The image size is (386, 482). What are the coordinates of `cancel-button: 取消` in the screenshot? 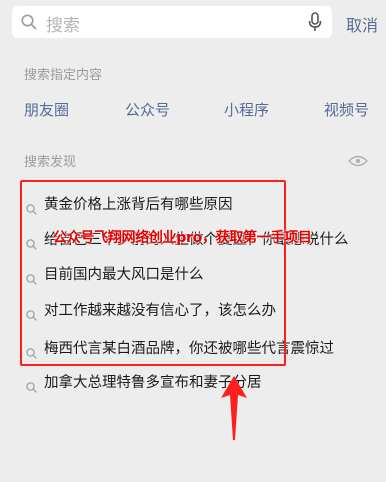 It's located at (362, 24).